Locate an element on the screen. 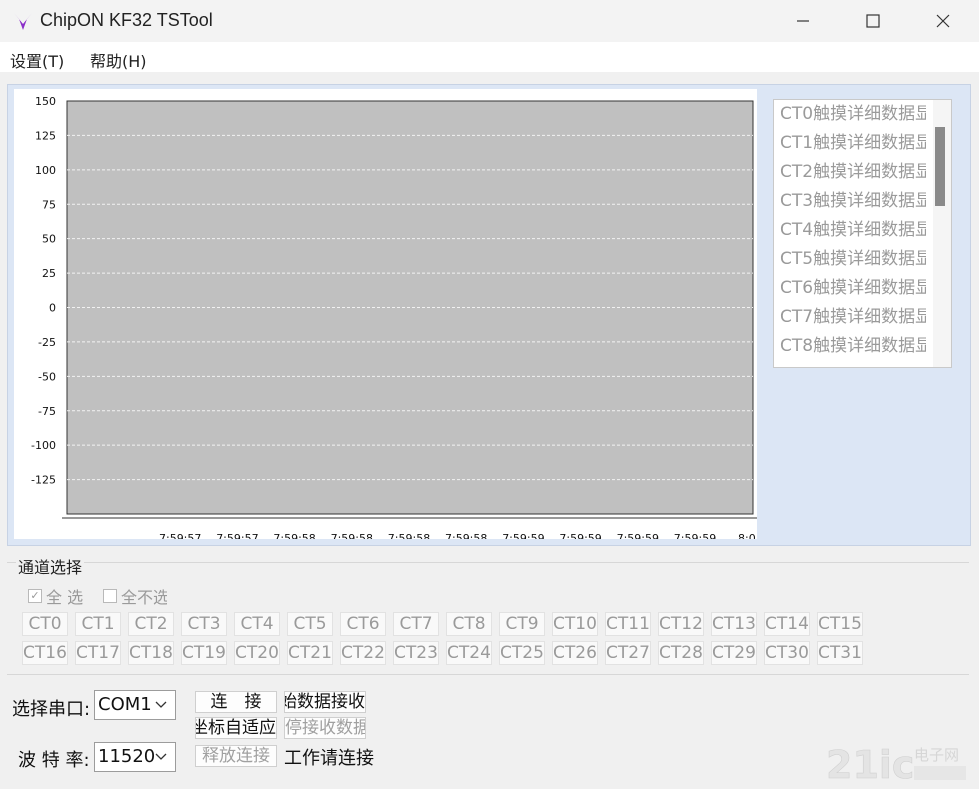 This screenshot has width=979, height=789. channel-toggle-ct7: CT7 is located at coordinates (416, 624).